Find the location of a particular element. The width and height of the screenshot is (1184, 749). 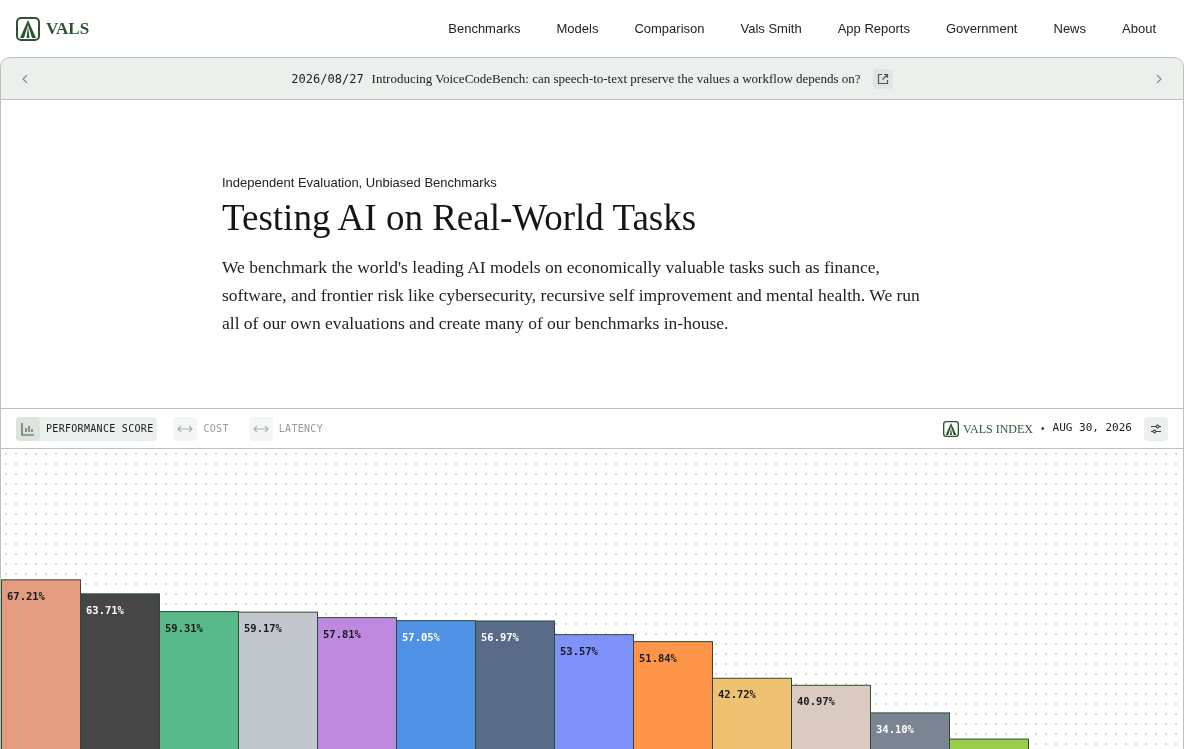

eyebrow-text: Independent Evaluation, Unbiased Benchmarks is located at coordinates (360, 183).